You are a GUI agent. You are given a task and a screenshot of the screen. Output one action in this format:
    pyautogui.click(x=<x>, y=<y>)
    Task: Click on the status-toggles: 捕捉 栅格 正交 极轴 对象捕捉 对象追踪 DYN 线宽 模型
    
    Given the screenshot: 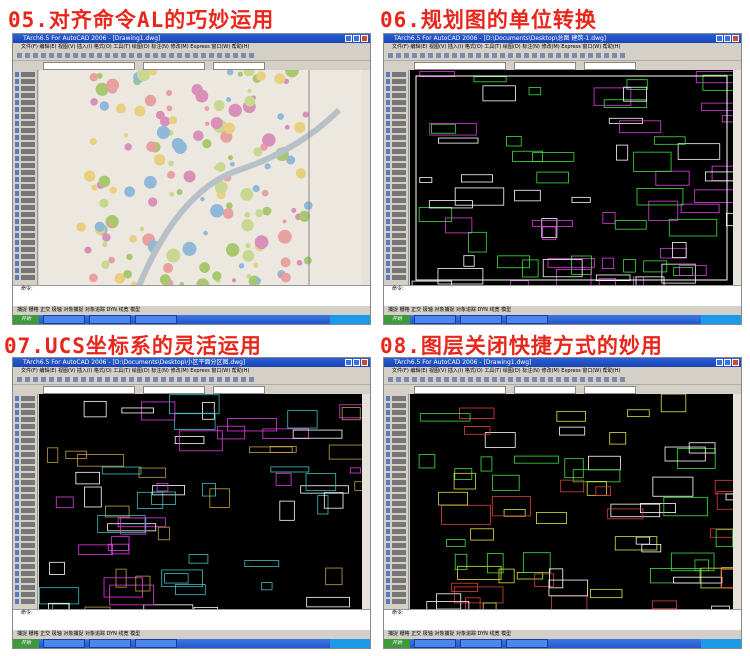 What is the action you would take?
    pyautogui.click(x=78, y=634)
    